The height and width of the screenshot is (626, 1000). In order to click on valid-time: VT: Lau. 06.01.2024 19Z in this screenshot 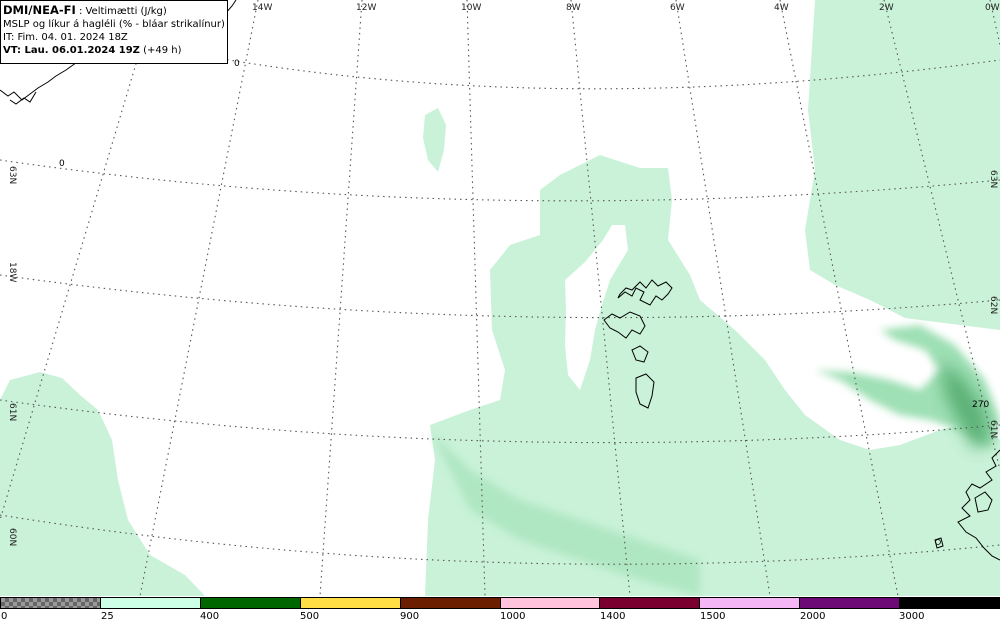, I will do `click(71, 50)`.